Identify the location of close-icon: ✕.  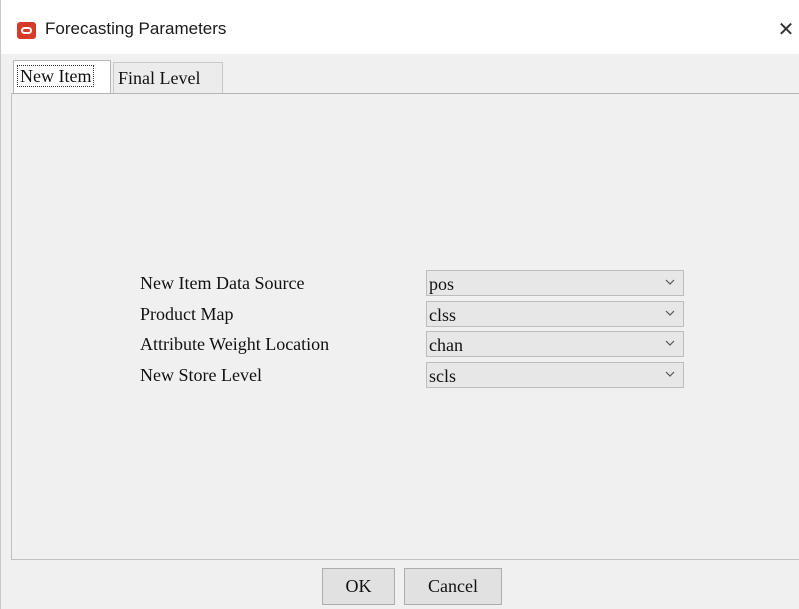
(786, 29).